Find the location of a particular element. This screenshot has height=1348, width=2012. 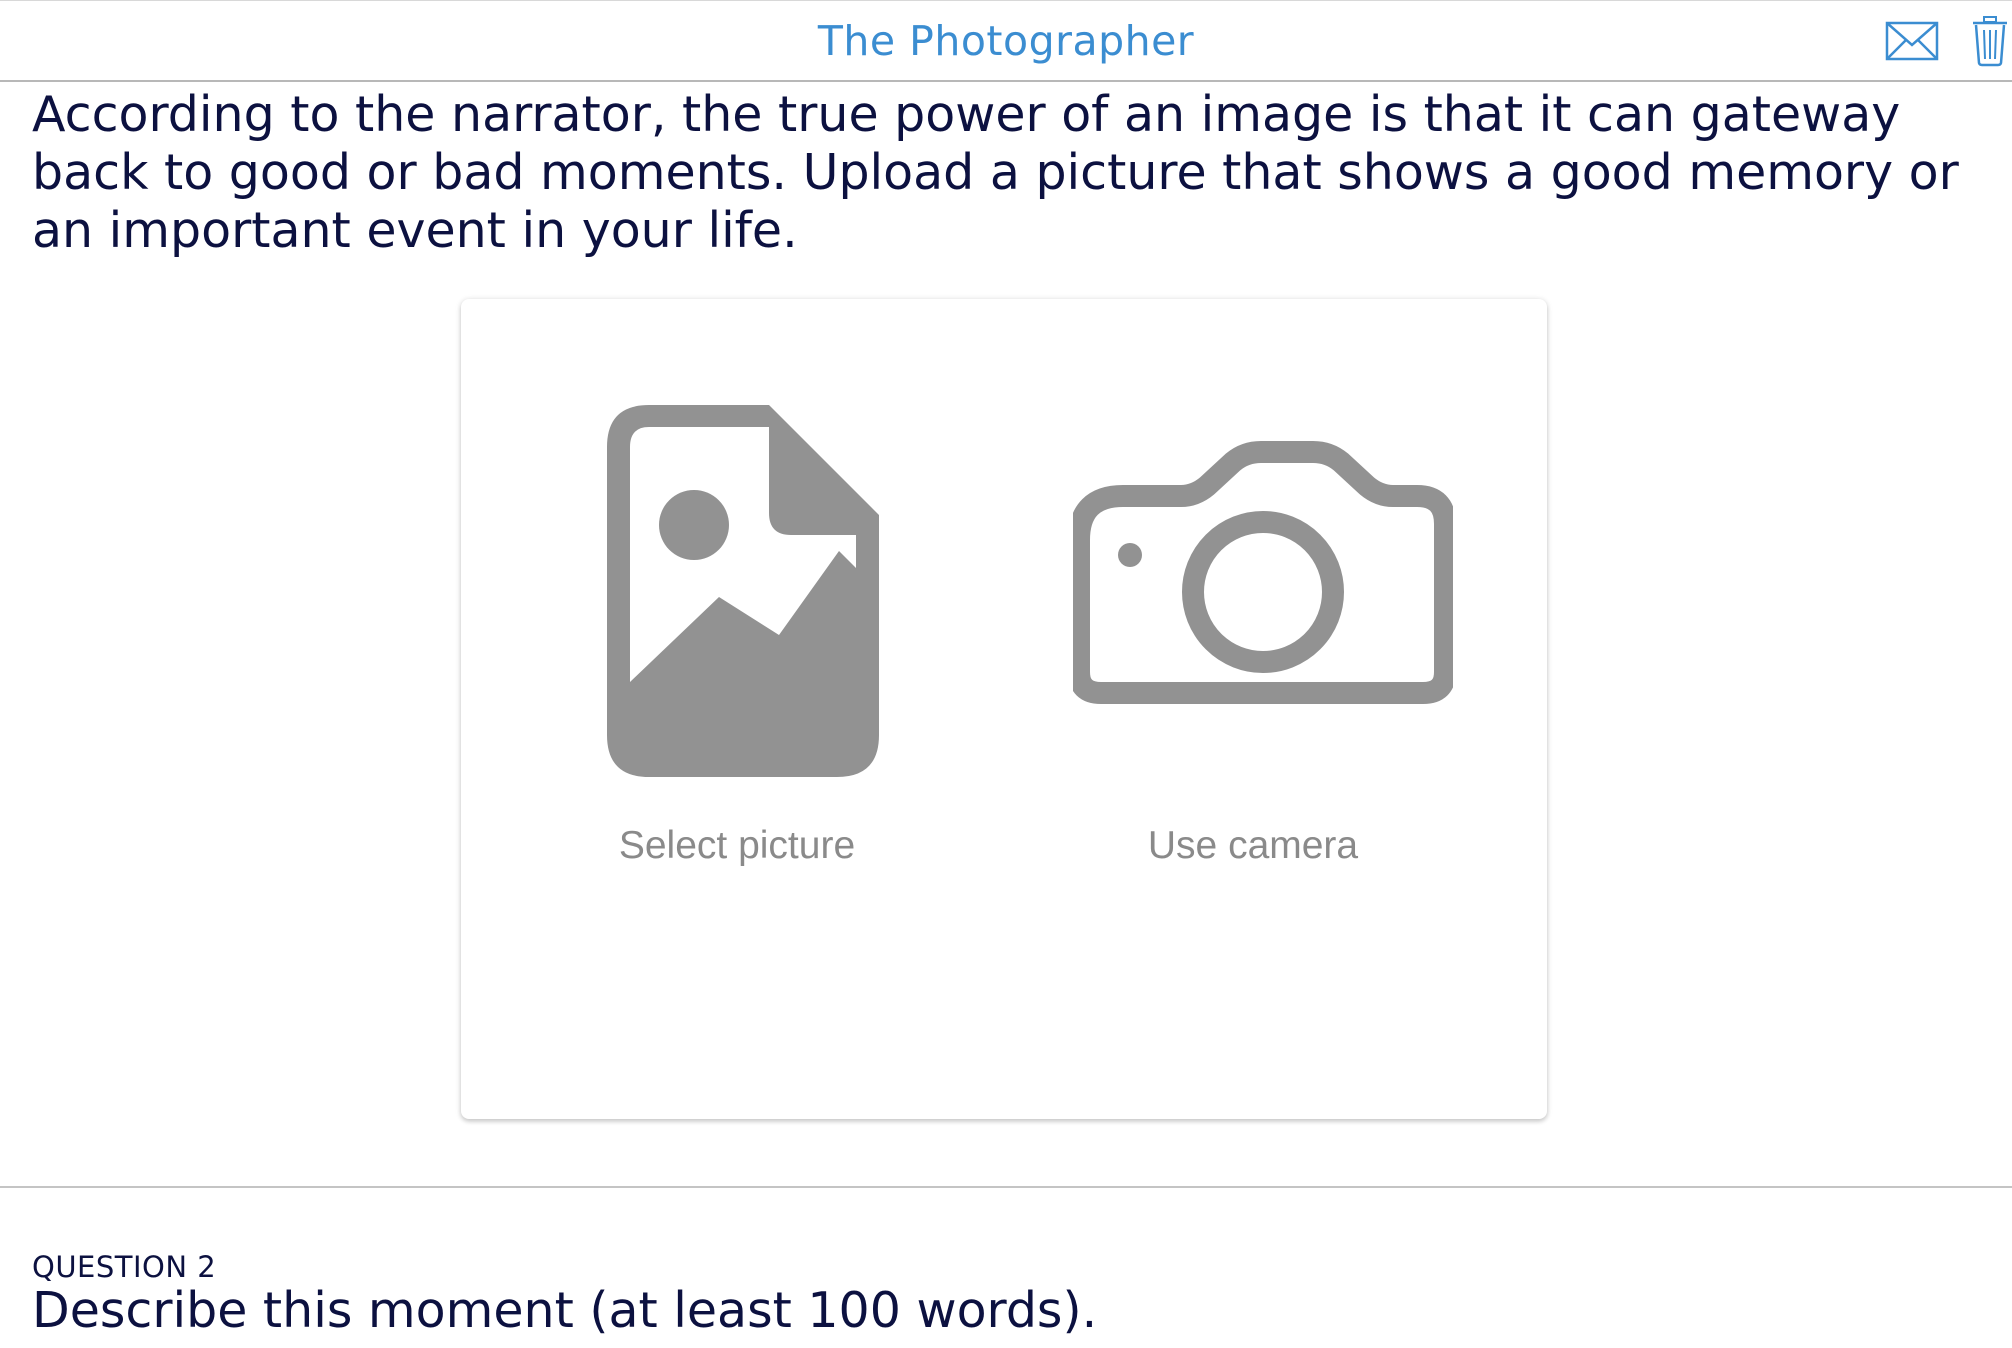

mail-icon is located at coordinates (1912, 41).